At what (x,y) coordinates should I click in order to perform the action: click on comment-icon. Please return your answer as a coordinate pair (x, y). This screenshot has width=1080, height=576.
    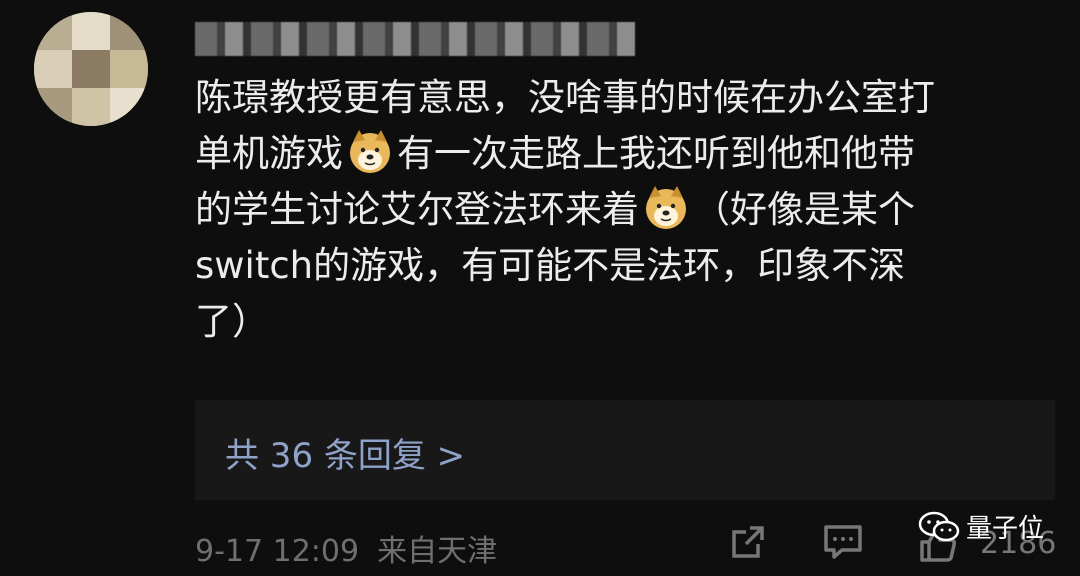
    Looking at the image, I should click on (843, 542).